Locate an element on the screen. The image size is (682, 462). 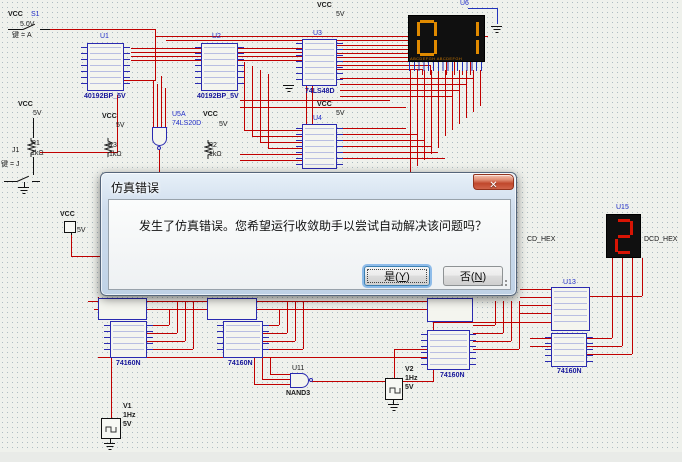
label-r2-ref: R2 is located at coordinates (212, 145).